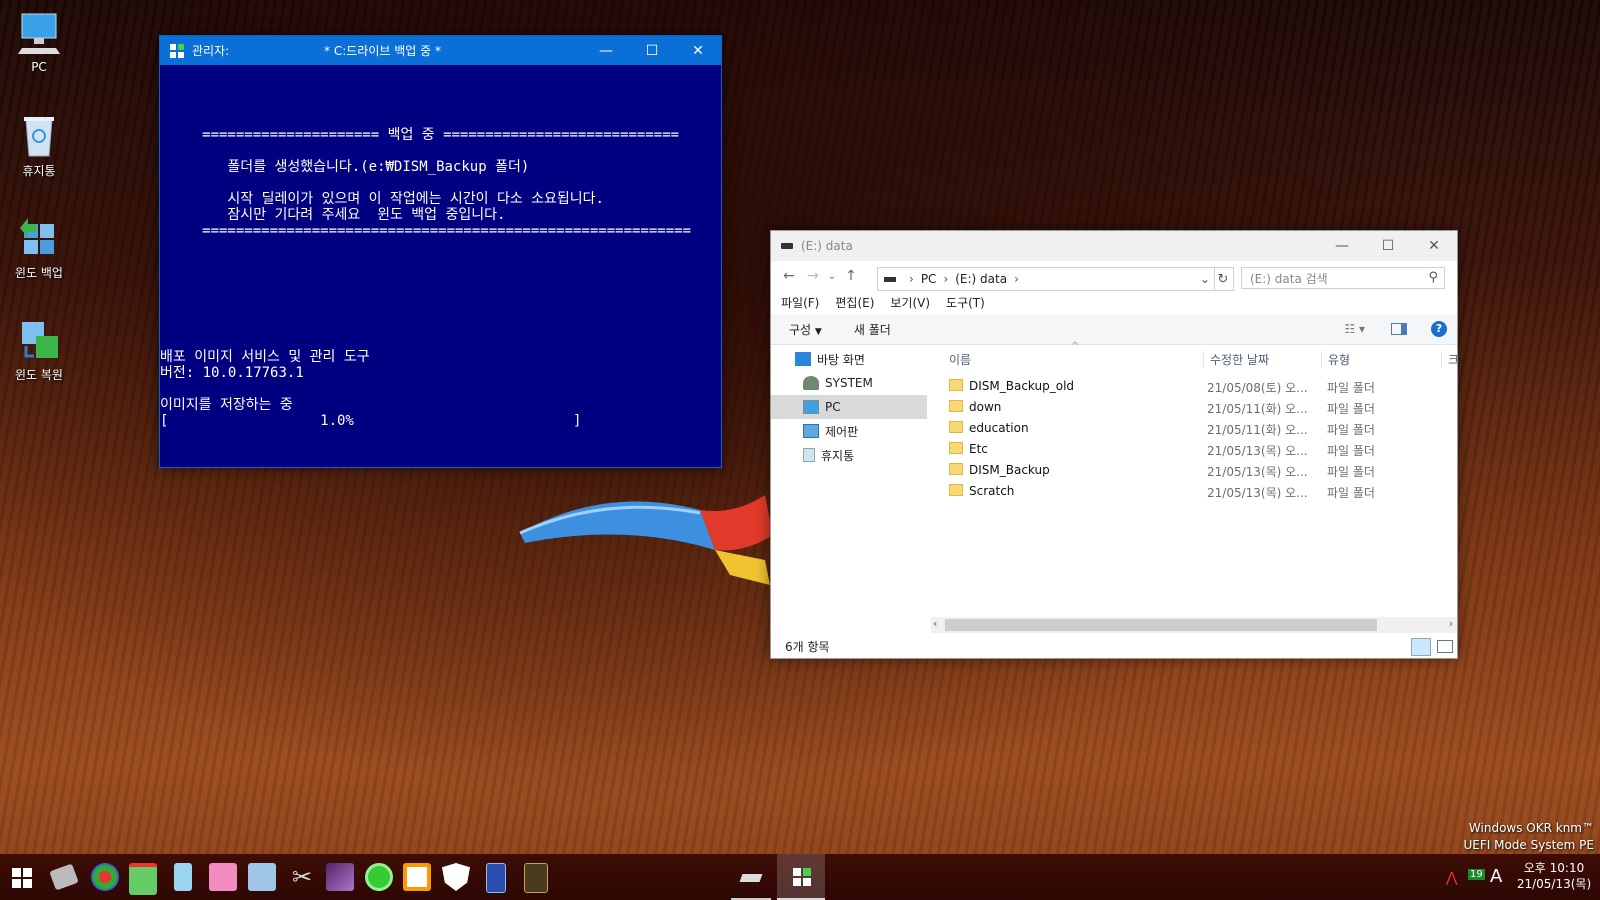 The height and width of the screenshot is (900, 1600). I want to click on console-line: 시작 딜레이가 있으며 이 작업에는 시간이 다소 소요됩니다., so click(382, 199).